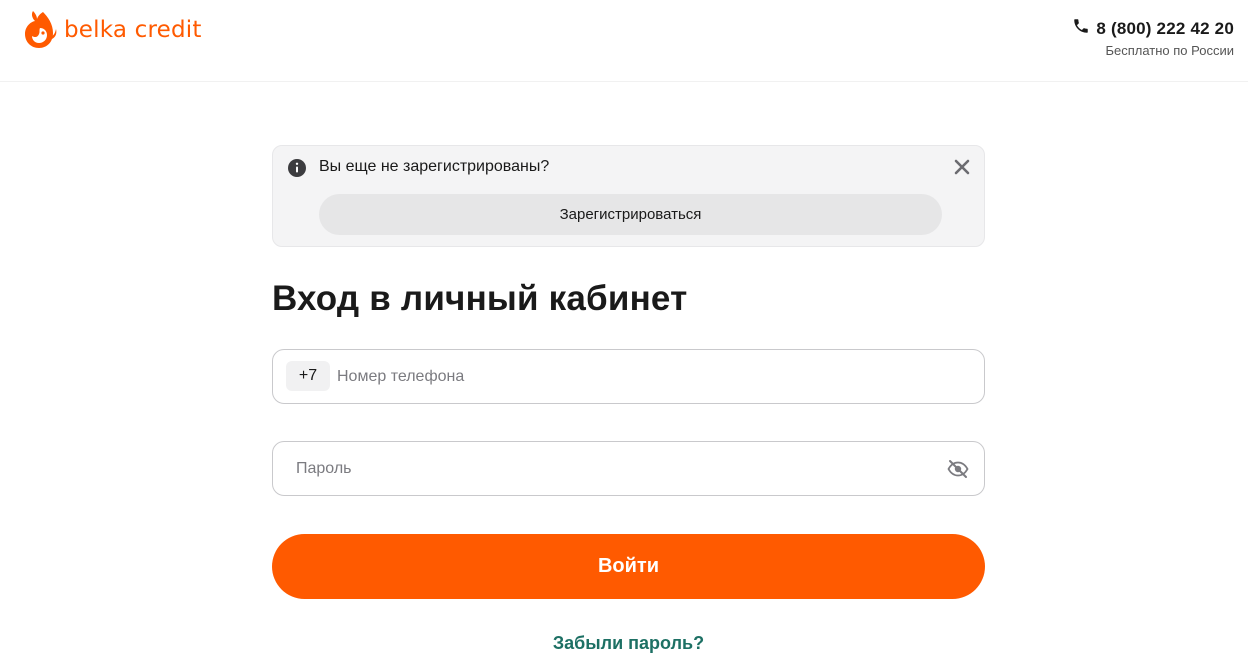 This screenshot has height=671, width=1248. Describe the element at coordinates (434, 166) in the screenshot. I see `notice-text: Вы еще не зарегистрированы?` at that location.